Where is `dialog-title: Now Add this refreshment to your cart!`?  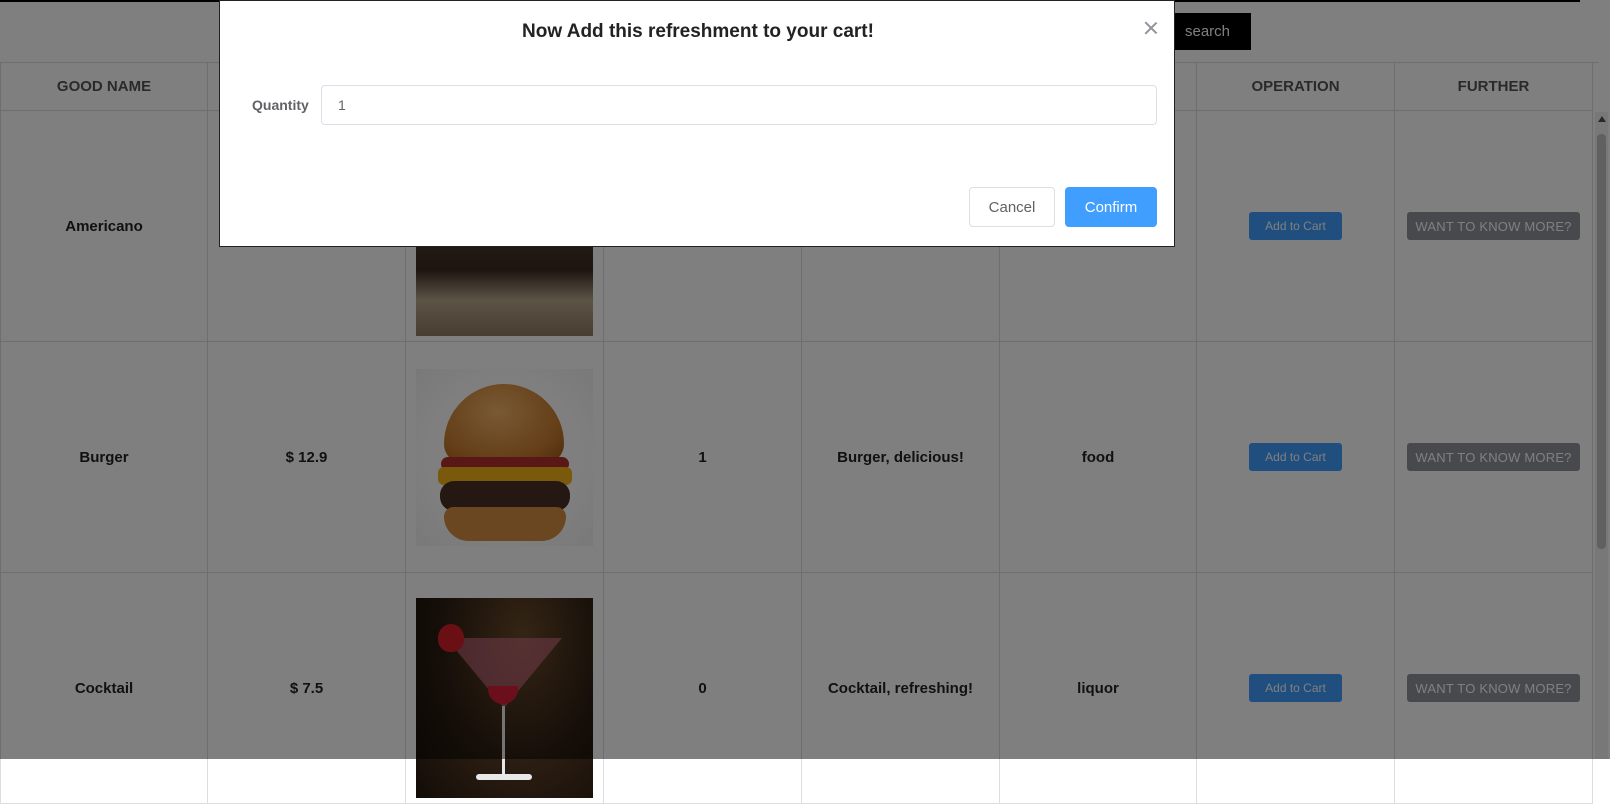
dialog-title: Now Add this refreshment to your cart! is located at coordinates (698, 31).